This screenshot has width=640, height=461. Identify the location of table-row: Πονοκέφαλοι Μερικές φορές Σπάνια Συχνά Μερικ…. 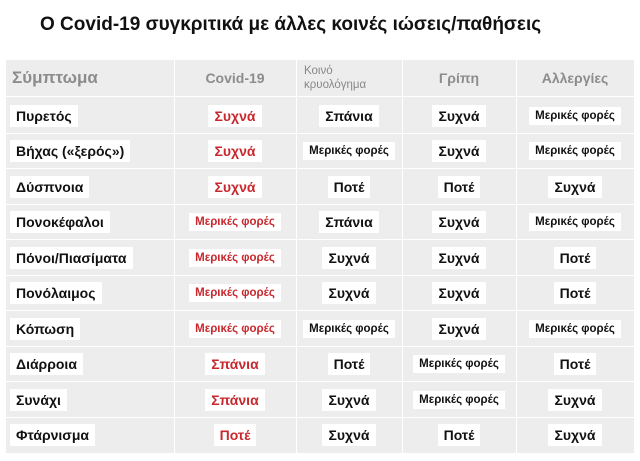
(320, 223).